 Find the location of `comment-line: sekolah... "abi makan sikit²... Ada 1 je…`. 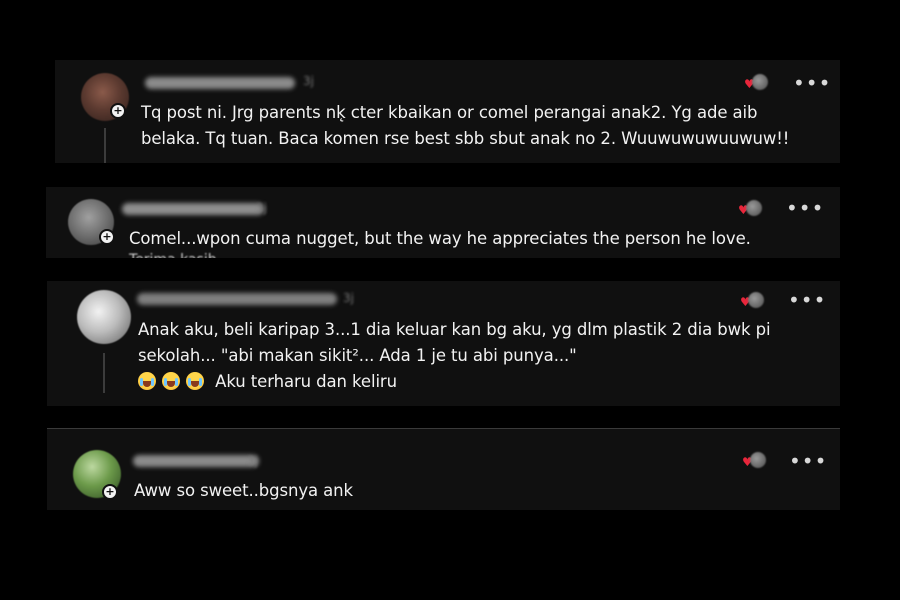

comment-line: sekolah... "abi makan sikit²... Ada 1 je… is located at coordinates (357, 355).